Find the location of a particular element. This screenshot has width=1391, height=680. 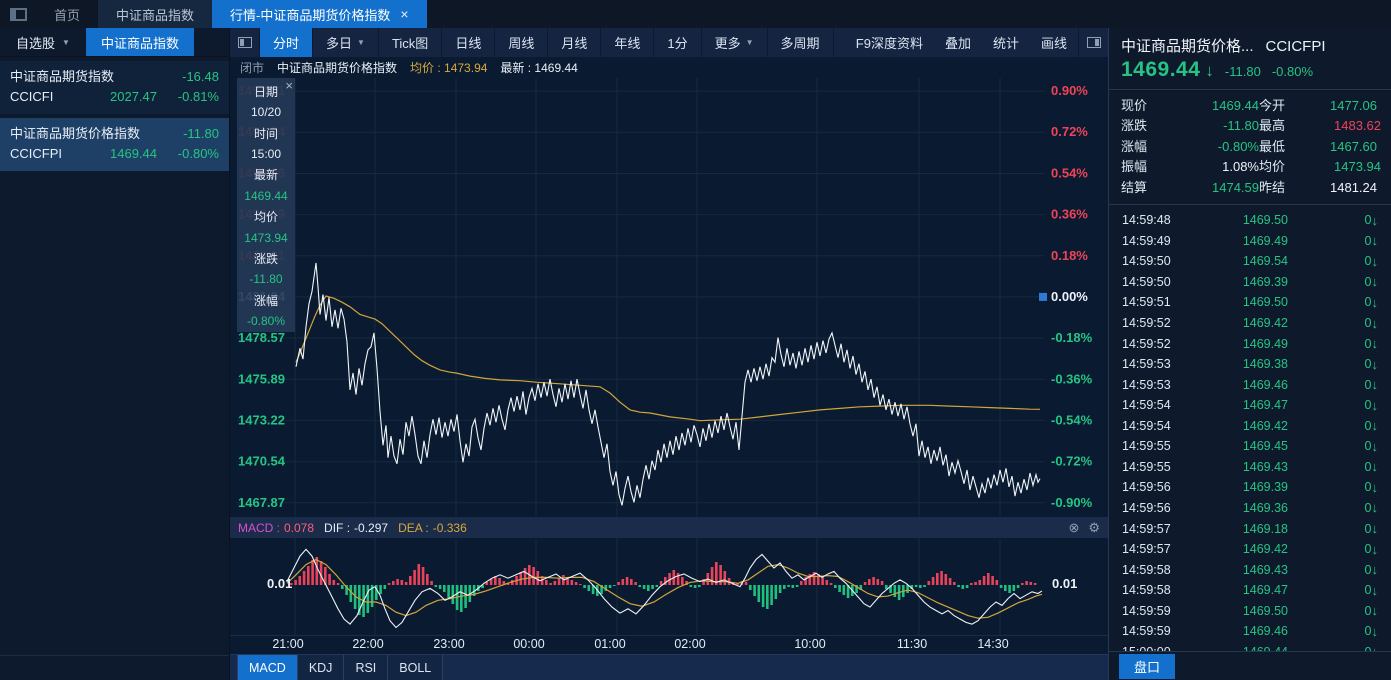

macd-pane: 0.01 0.01 is located at coordinates (669, 587).